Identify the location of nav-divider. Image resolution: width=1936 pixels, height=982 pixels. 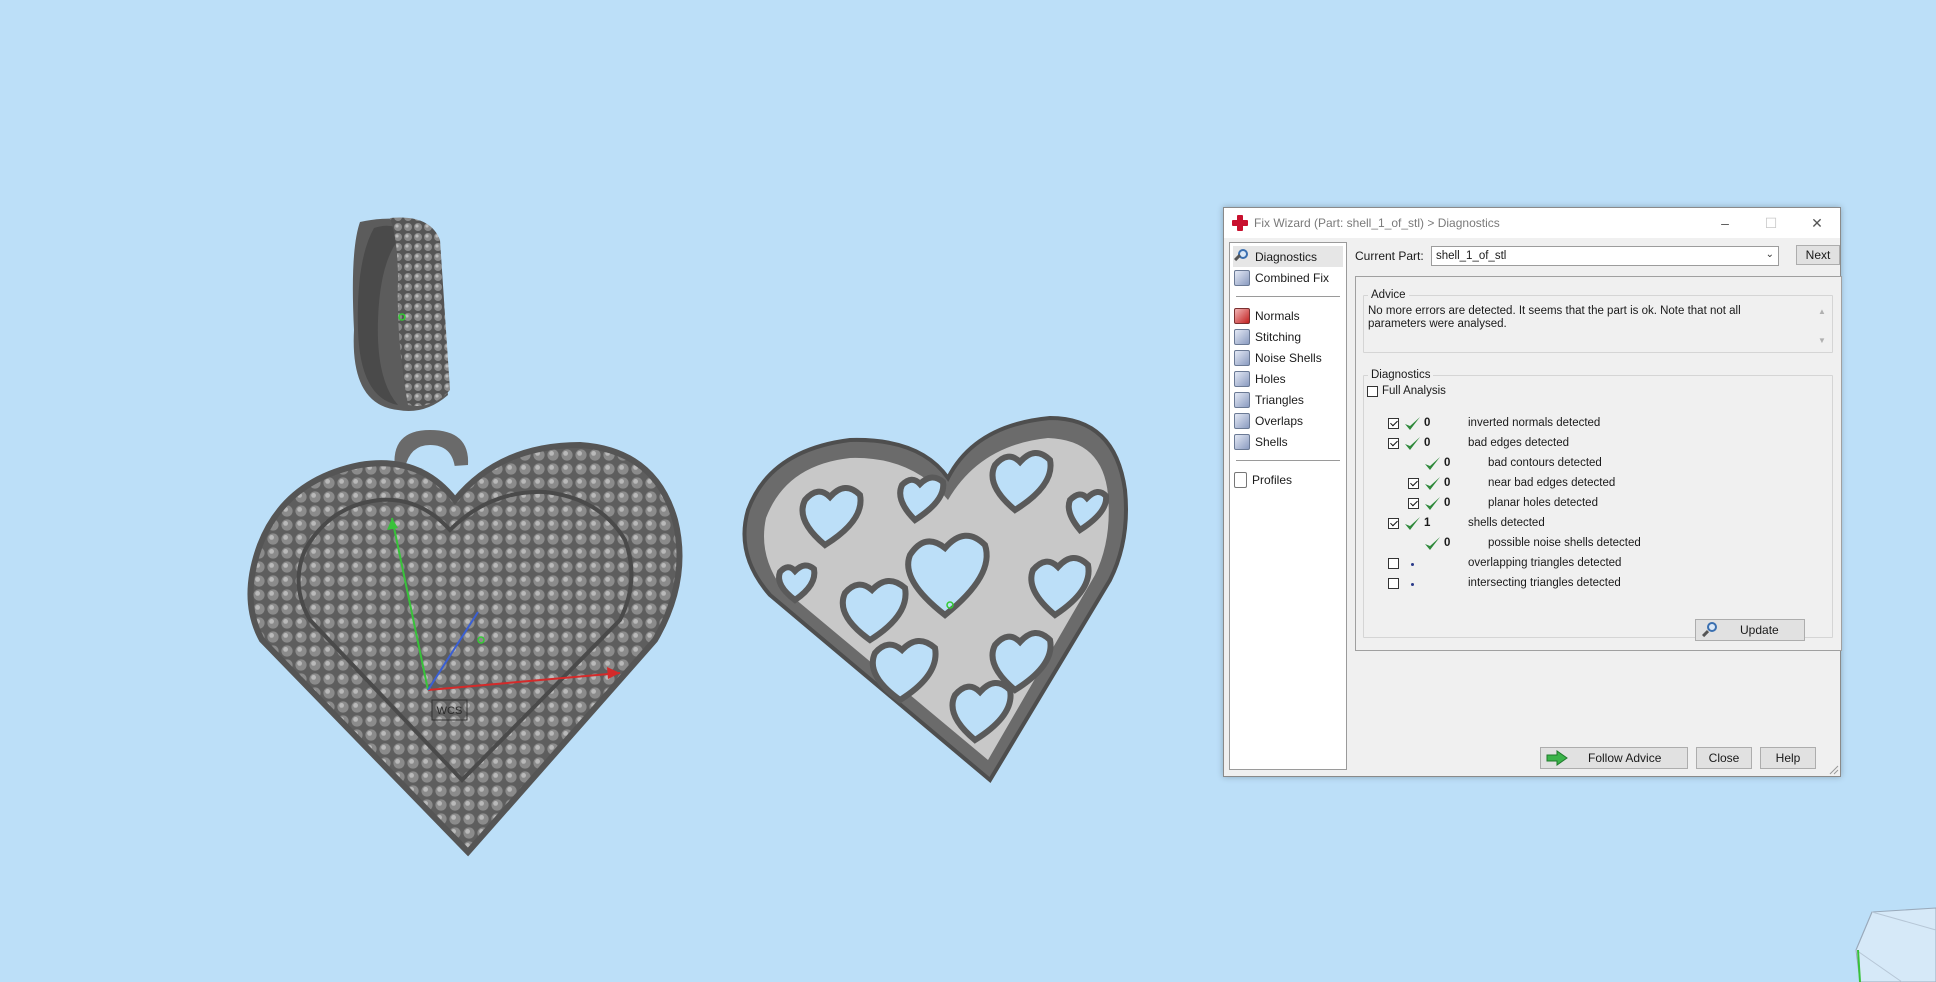
(1288, 296).